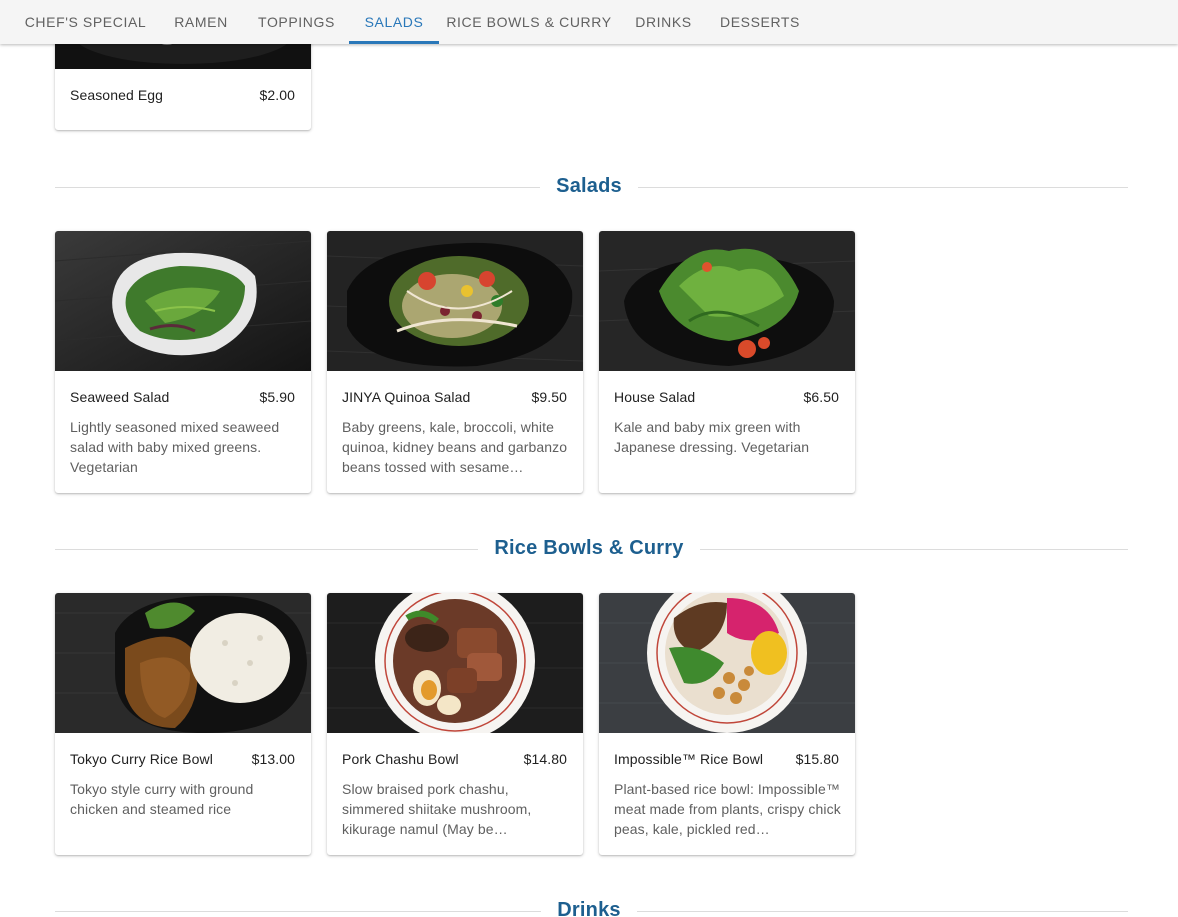 Image resolution: width=1178 pixels, height=917 pixels. What do you see at coordinates (455, 663) in the screenshot?
I see `chashu-bowl-photo` at bounding box center [455, 663].